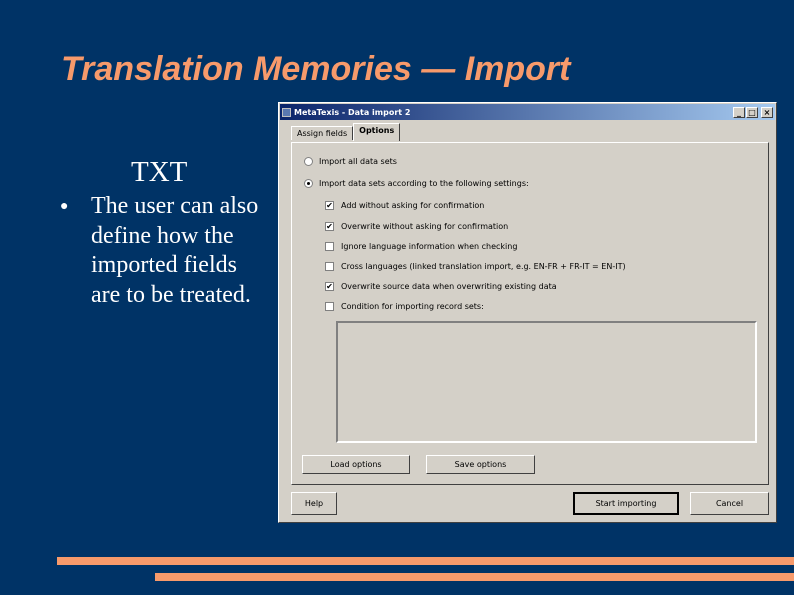 This screenshot has height=595, width=794. I want to click on checkbox-condition: Condition for importing record sets:, so click(404, 306).